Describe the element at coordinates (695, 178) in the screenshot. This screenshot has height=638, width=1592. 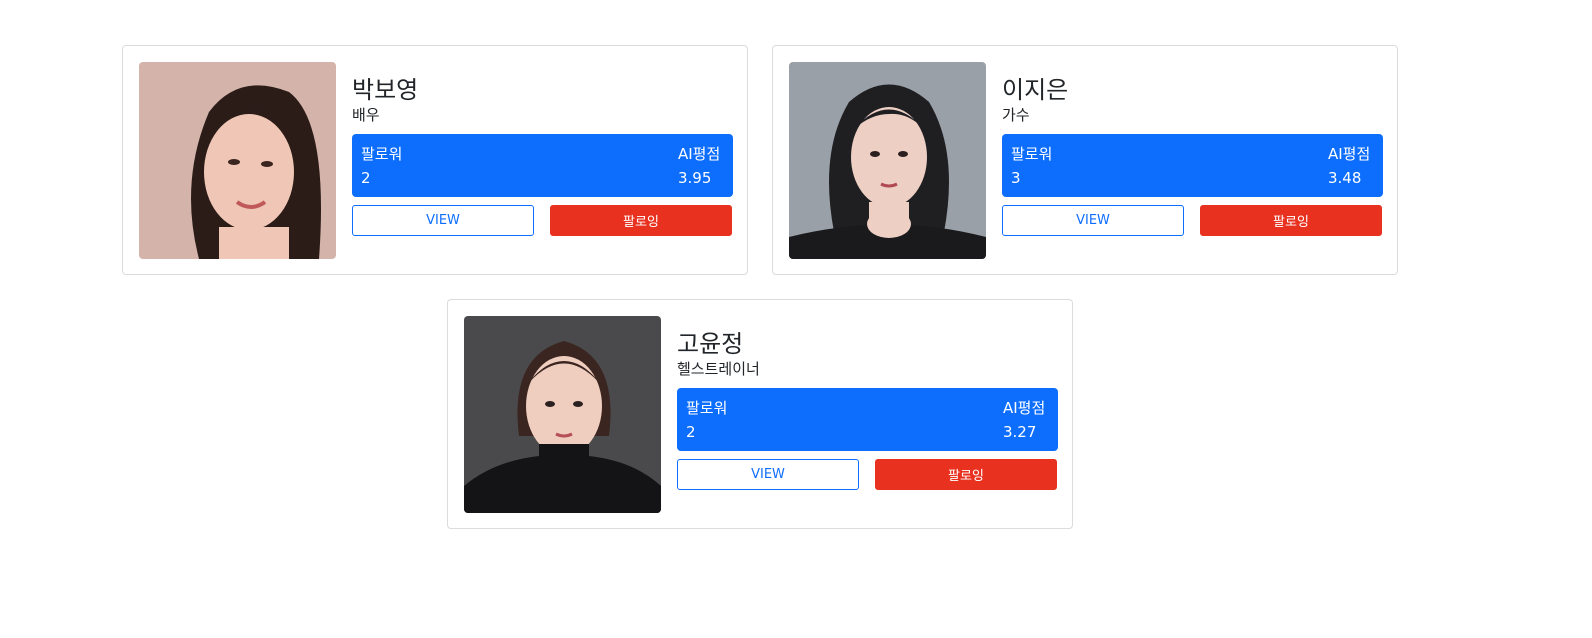
I see `ai-rating-value: 3.95` at that location.